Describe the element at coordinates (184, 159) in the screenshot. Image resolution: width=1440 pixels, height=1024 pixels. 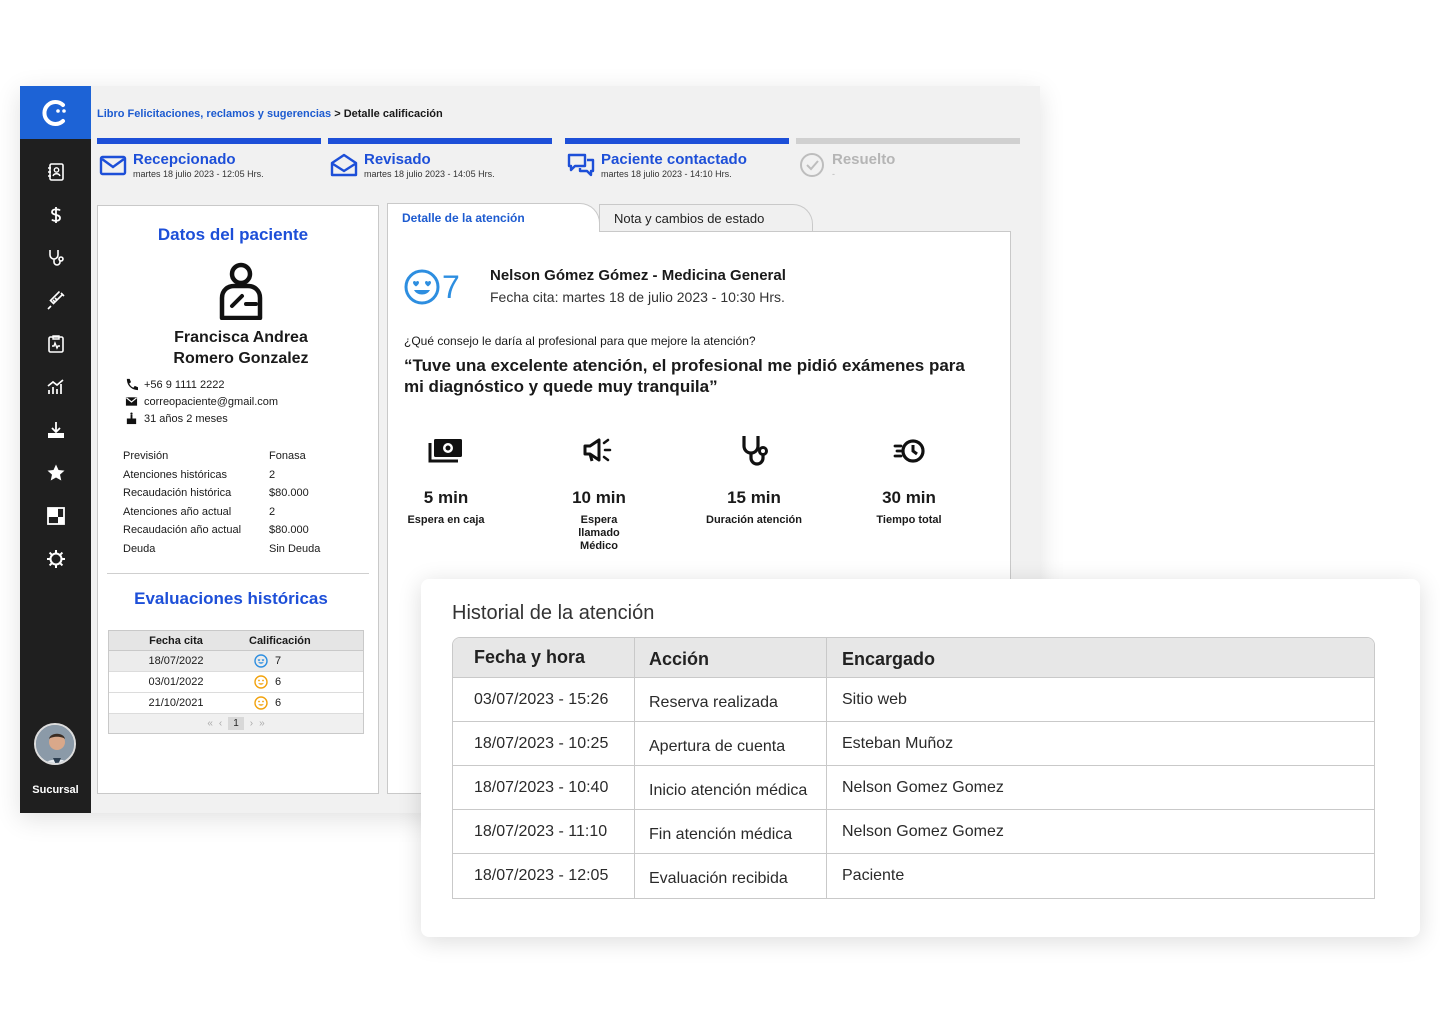
I see `step-title: Recepcionado` at that location.